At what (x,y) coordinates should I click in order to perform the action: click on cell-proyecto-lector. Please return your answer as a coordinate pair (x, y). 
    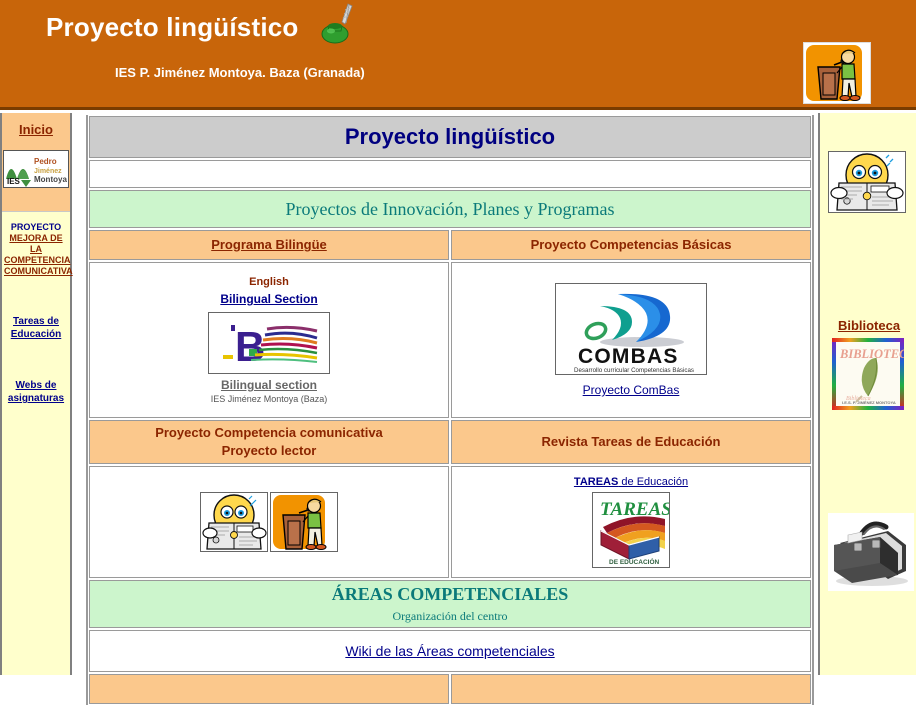
    Looking at the image, I should click on (269, 522).